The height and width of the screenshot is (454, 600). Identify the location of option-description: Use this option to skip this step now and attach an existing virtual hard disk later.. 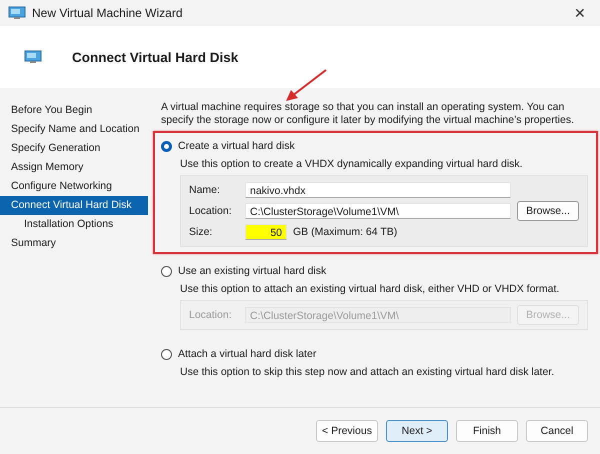
(368, 372).